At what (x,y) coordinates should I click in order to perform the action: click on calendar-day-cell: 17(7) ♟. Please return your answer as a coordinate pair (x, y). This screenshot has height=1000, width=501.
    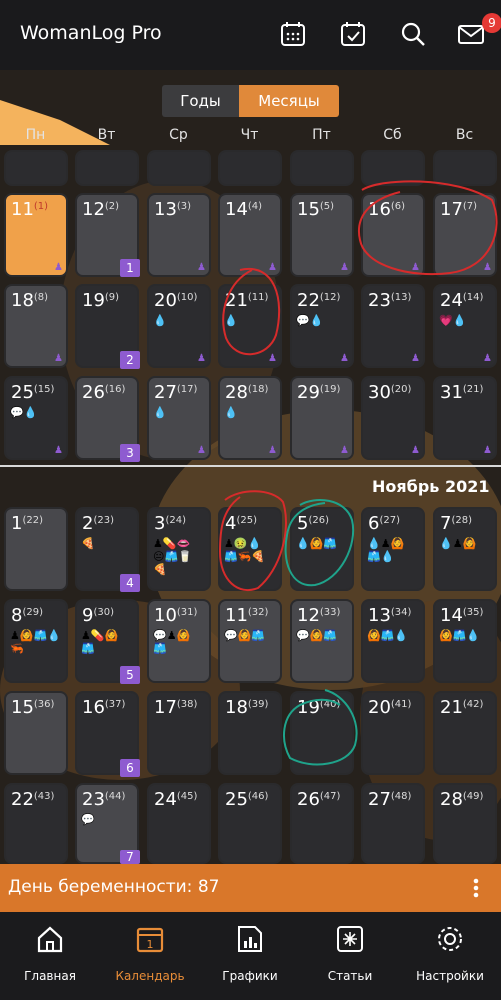
    Looking at the image, I should click on (465, 235).